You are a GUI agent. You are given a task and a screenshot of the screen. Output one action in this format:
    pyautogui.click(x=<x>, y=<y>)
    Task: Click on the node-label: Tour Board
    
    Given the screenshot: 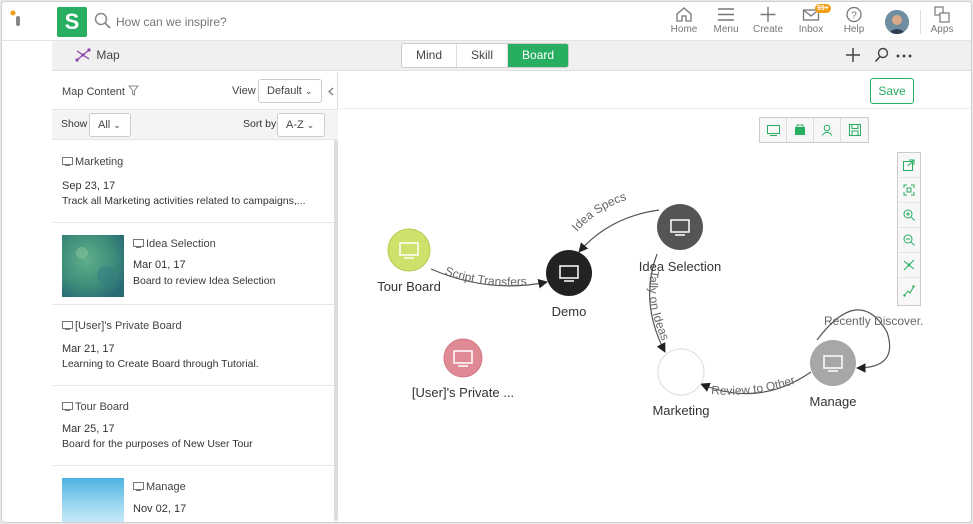 What is the action you would take?
    pyautogui.click(x=409, y=286)
    